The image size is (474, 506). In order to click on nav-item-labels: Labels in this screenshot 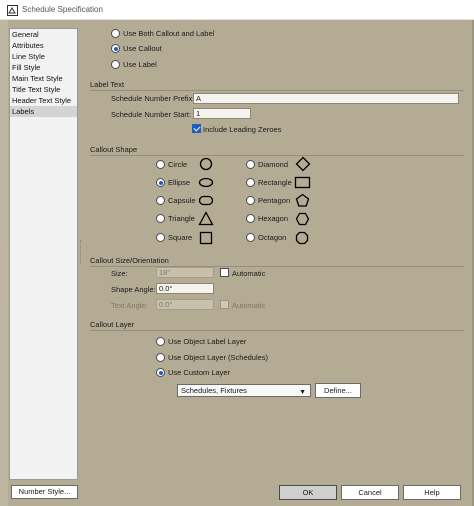, I will do `click(43, 111)`.